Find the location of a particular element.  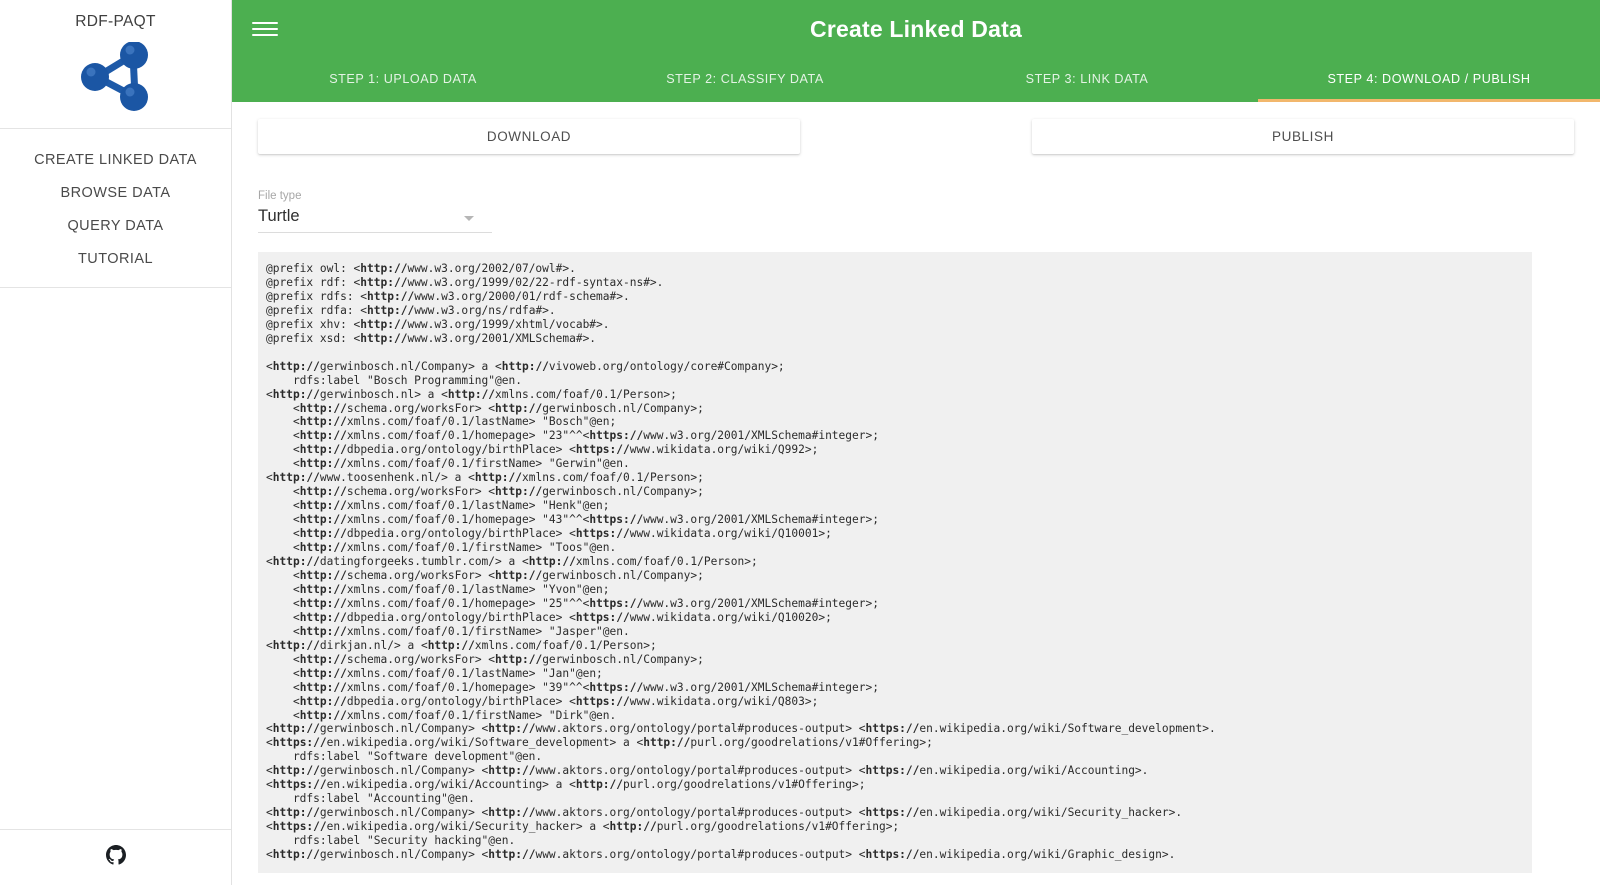

tab-step-3-link-data: STEP 3: LINK DATA is located at coordinates (1087, 80).